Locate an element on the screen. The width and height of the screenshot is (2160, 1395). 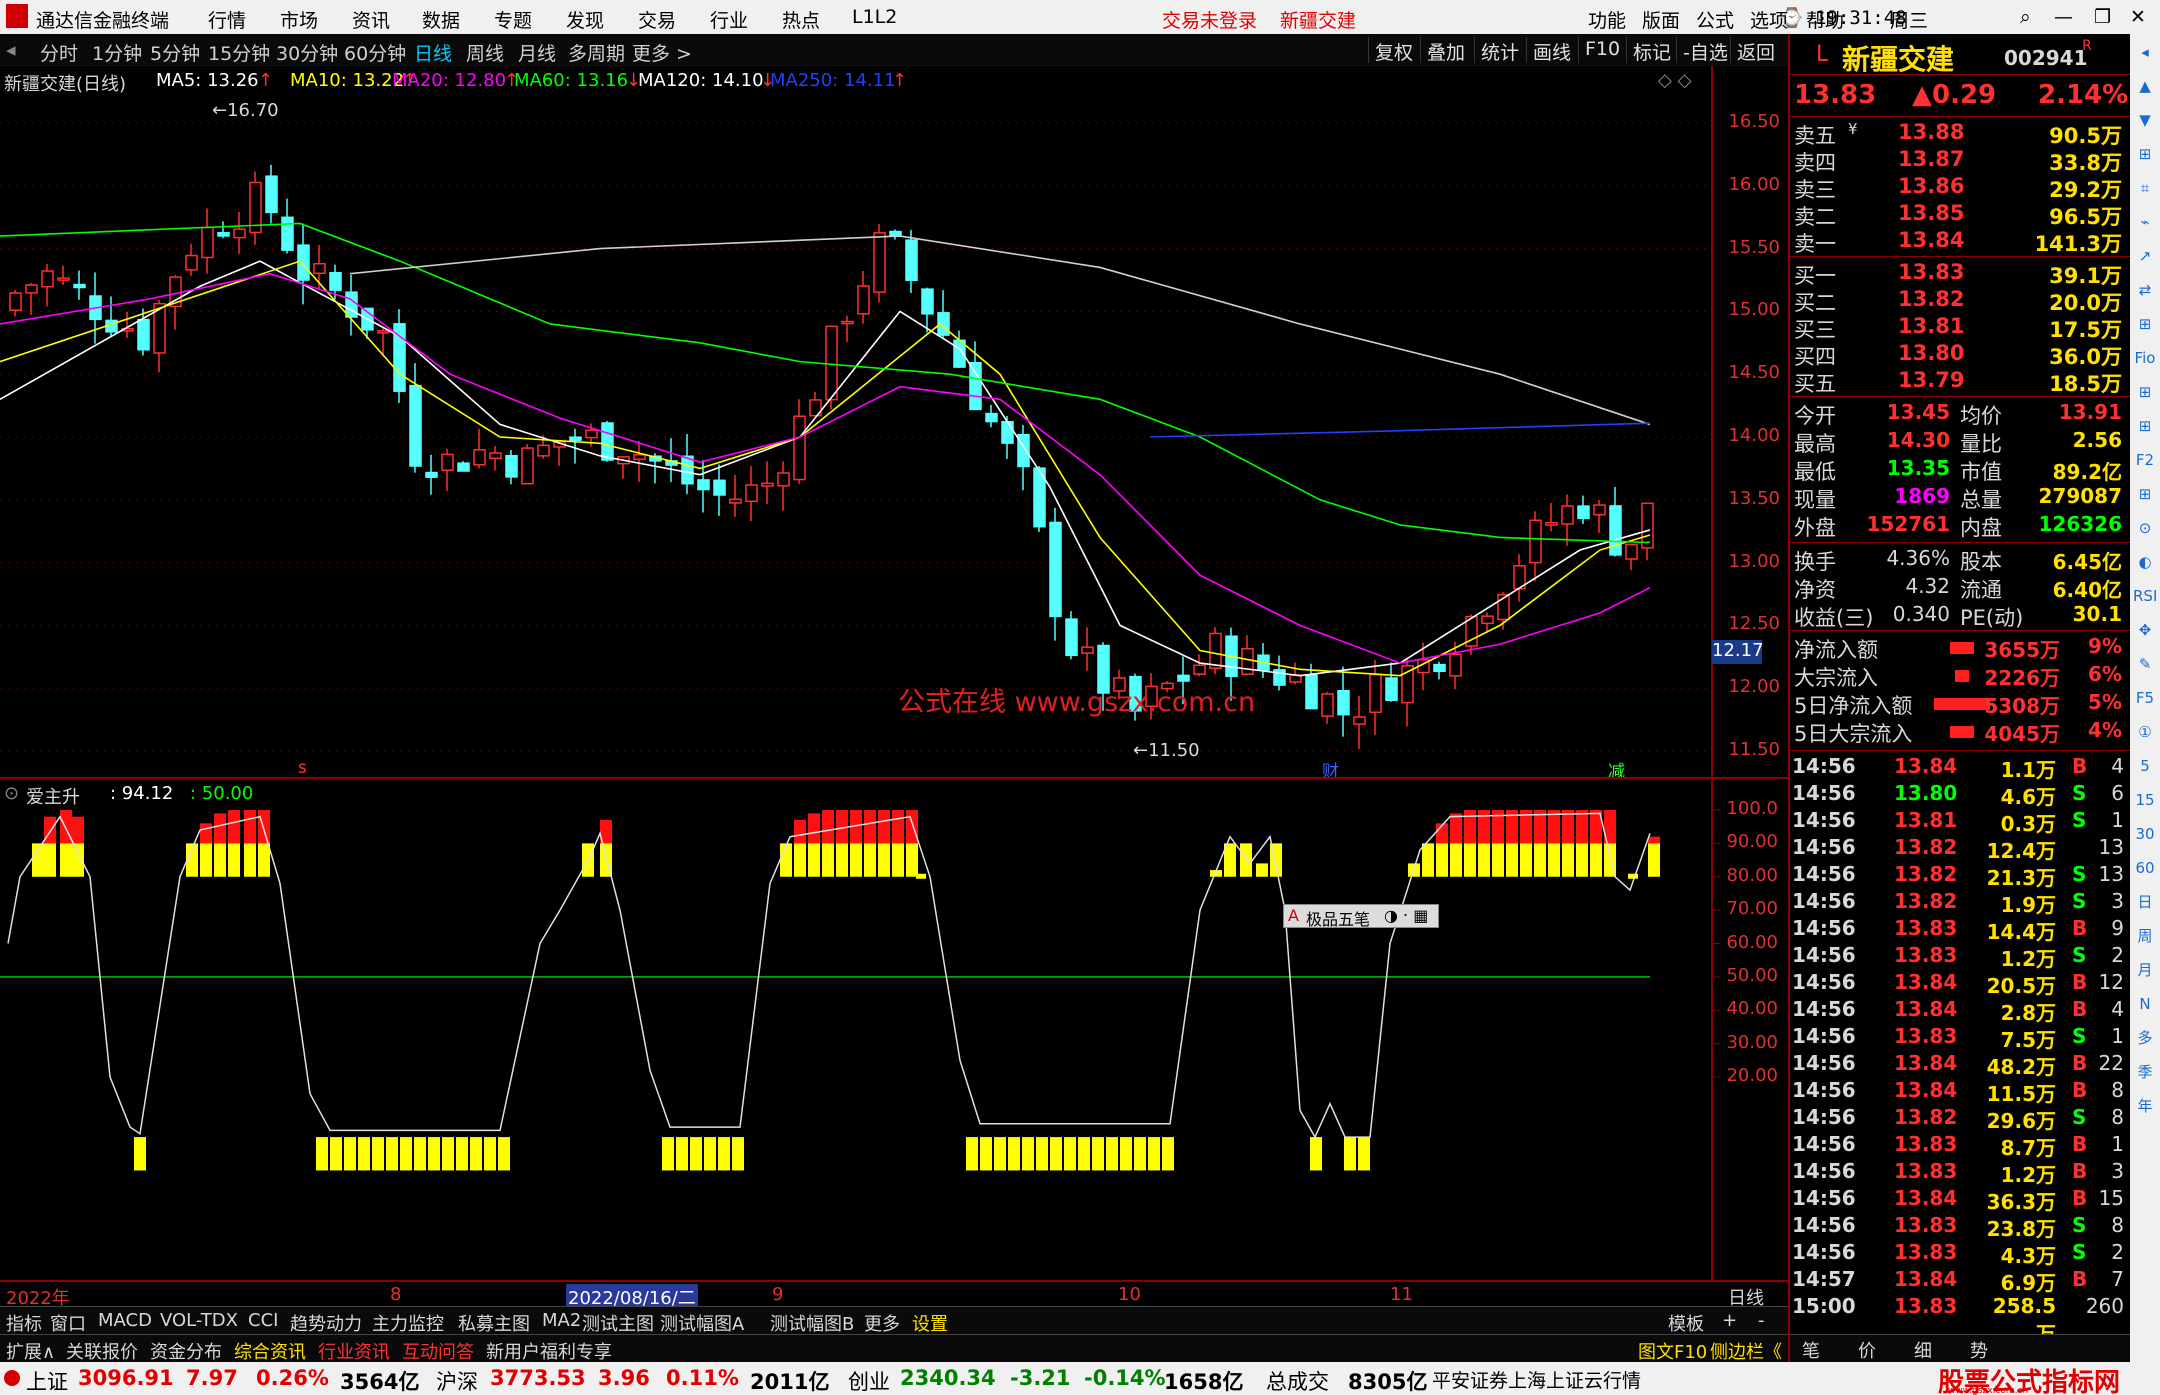
menu-1: 市场 is located at coordinates (299, 19).